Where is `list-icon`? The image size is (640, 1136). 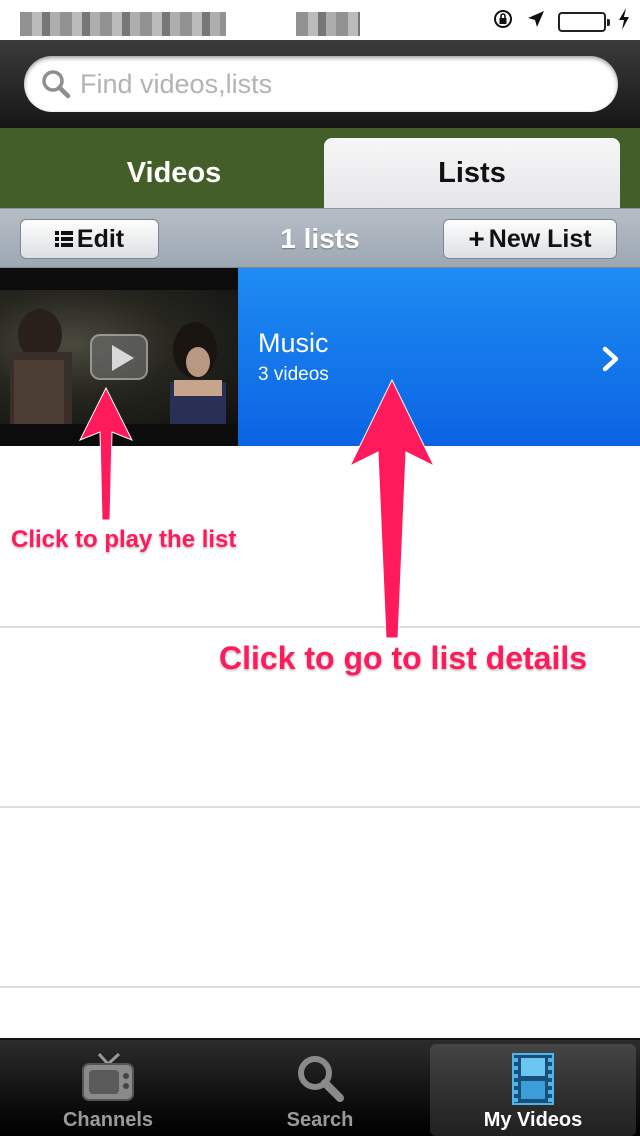
list-icon is located at coordinates (63, 239).